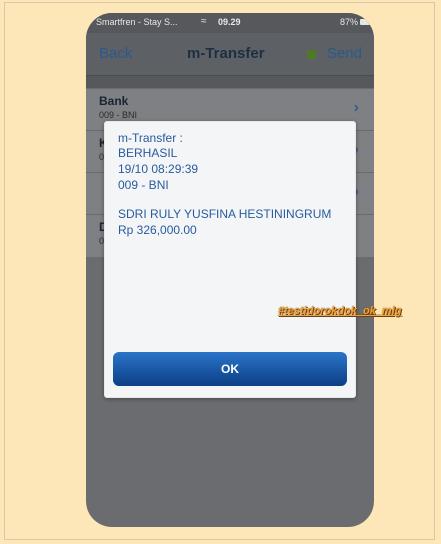 The height and width of the screenshot is (544, 441). I want to click on navigation-bar: Back m-Transfer Send, so click(230, 54).